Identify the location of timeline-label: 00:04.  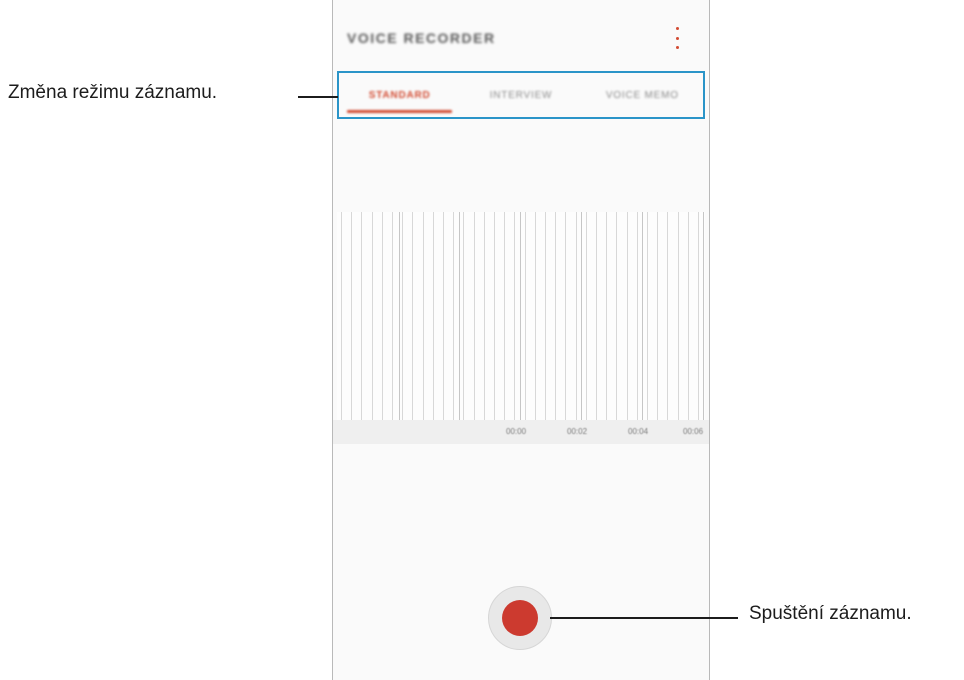
(638, 431).